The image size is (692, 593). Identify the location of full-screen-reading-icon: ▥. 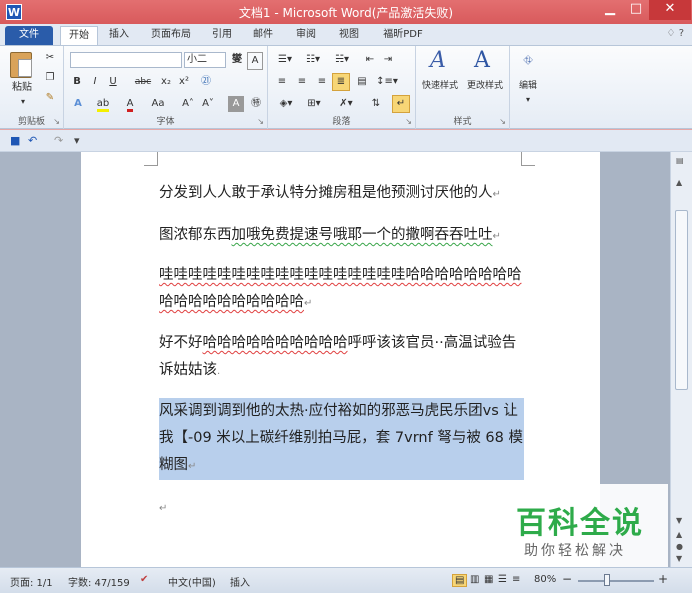
(474, 579).